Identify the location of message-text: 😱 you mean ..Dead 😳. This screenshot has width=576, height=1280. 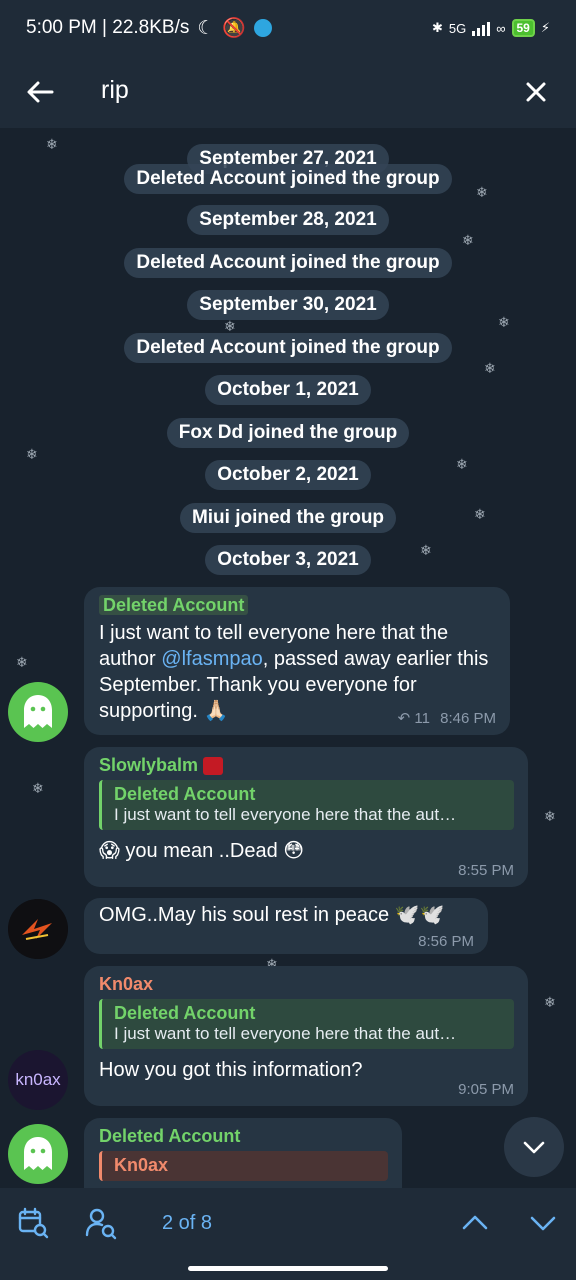
(202, 851).